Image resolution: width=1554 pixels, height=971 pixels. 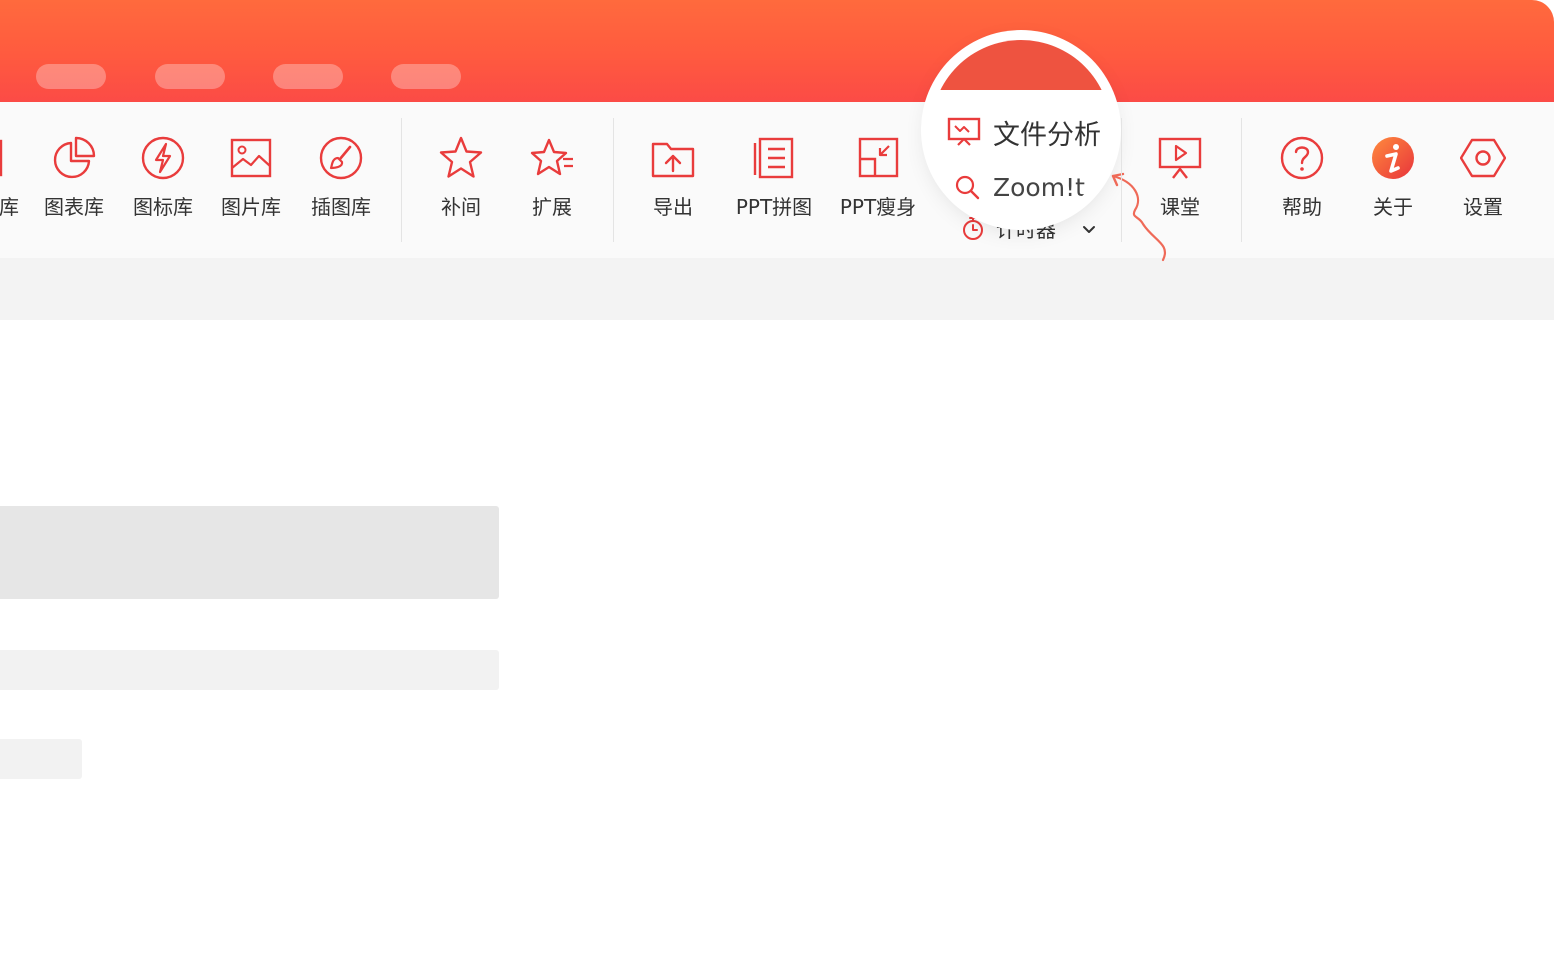 I want to click on tool-chart-library: 图表库, so click(x=74, y=177).